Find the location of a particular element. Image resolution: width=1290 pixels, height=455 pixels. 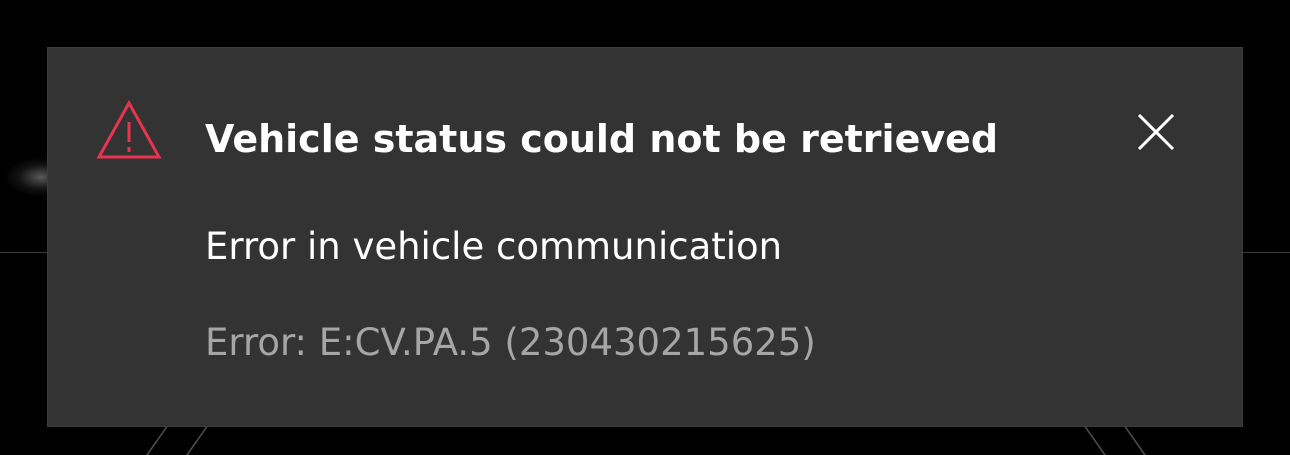

dialog-title: Vehicle status could not be retrieved is located at coordinates (602, 139).